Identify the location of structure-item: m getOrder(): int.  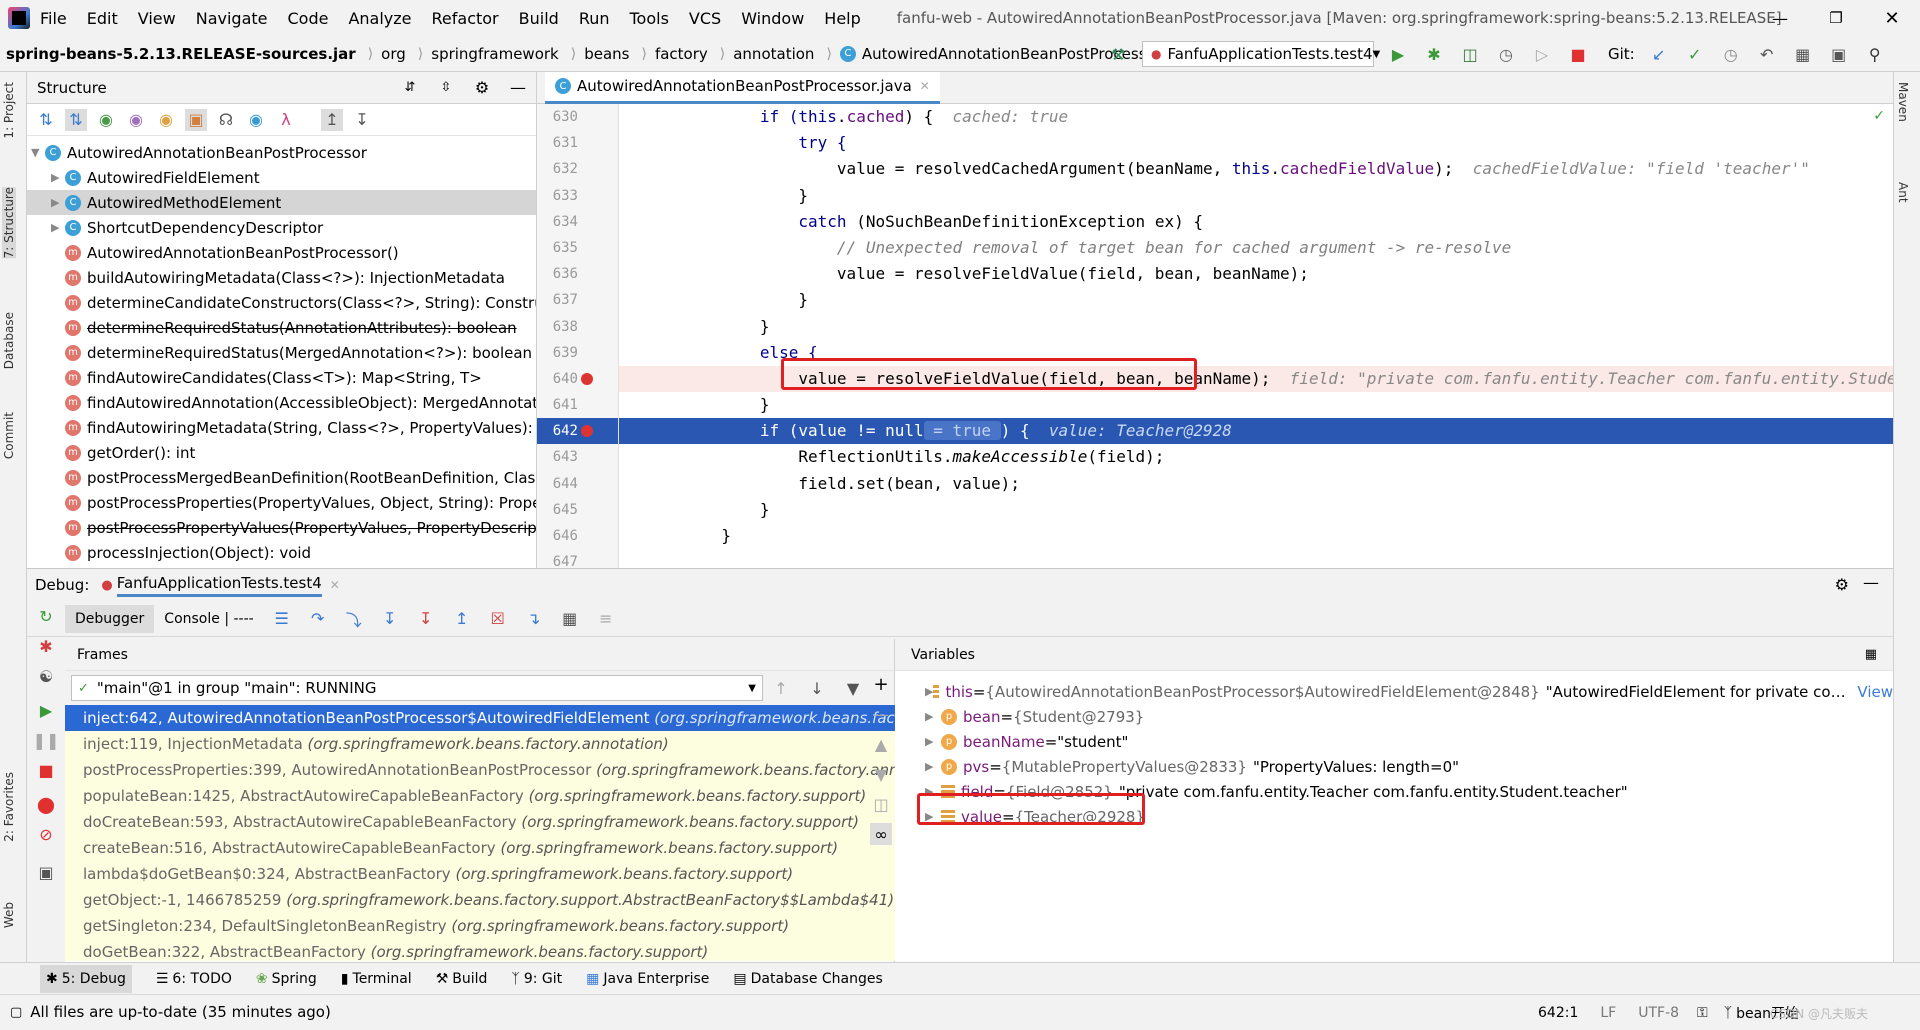
(281, 452).